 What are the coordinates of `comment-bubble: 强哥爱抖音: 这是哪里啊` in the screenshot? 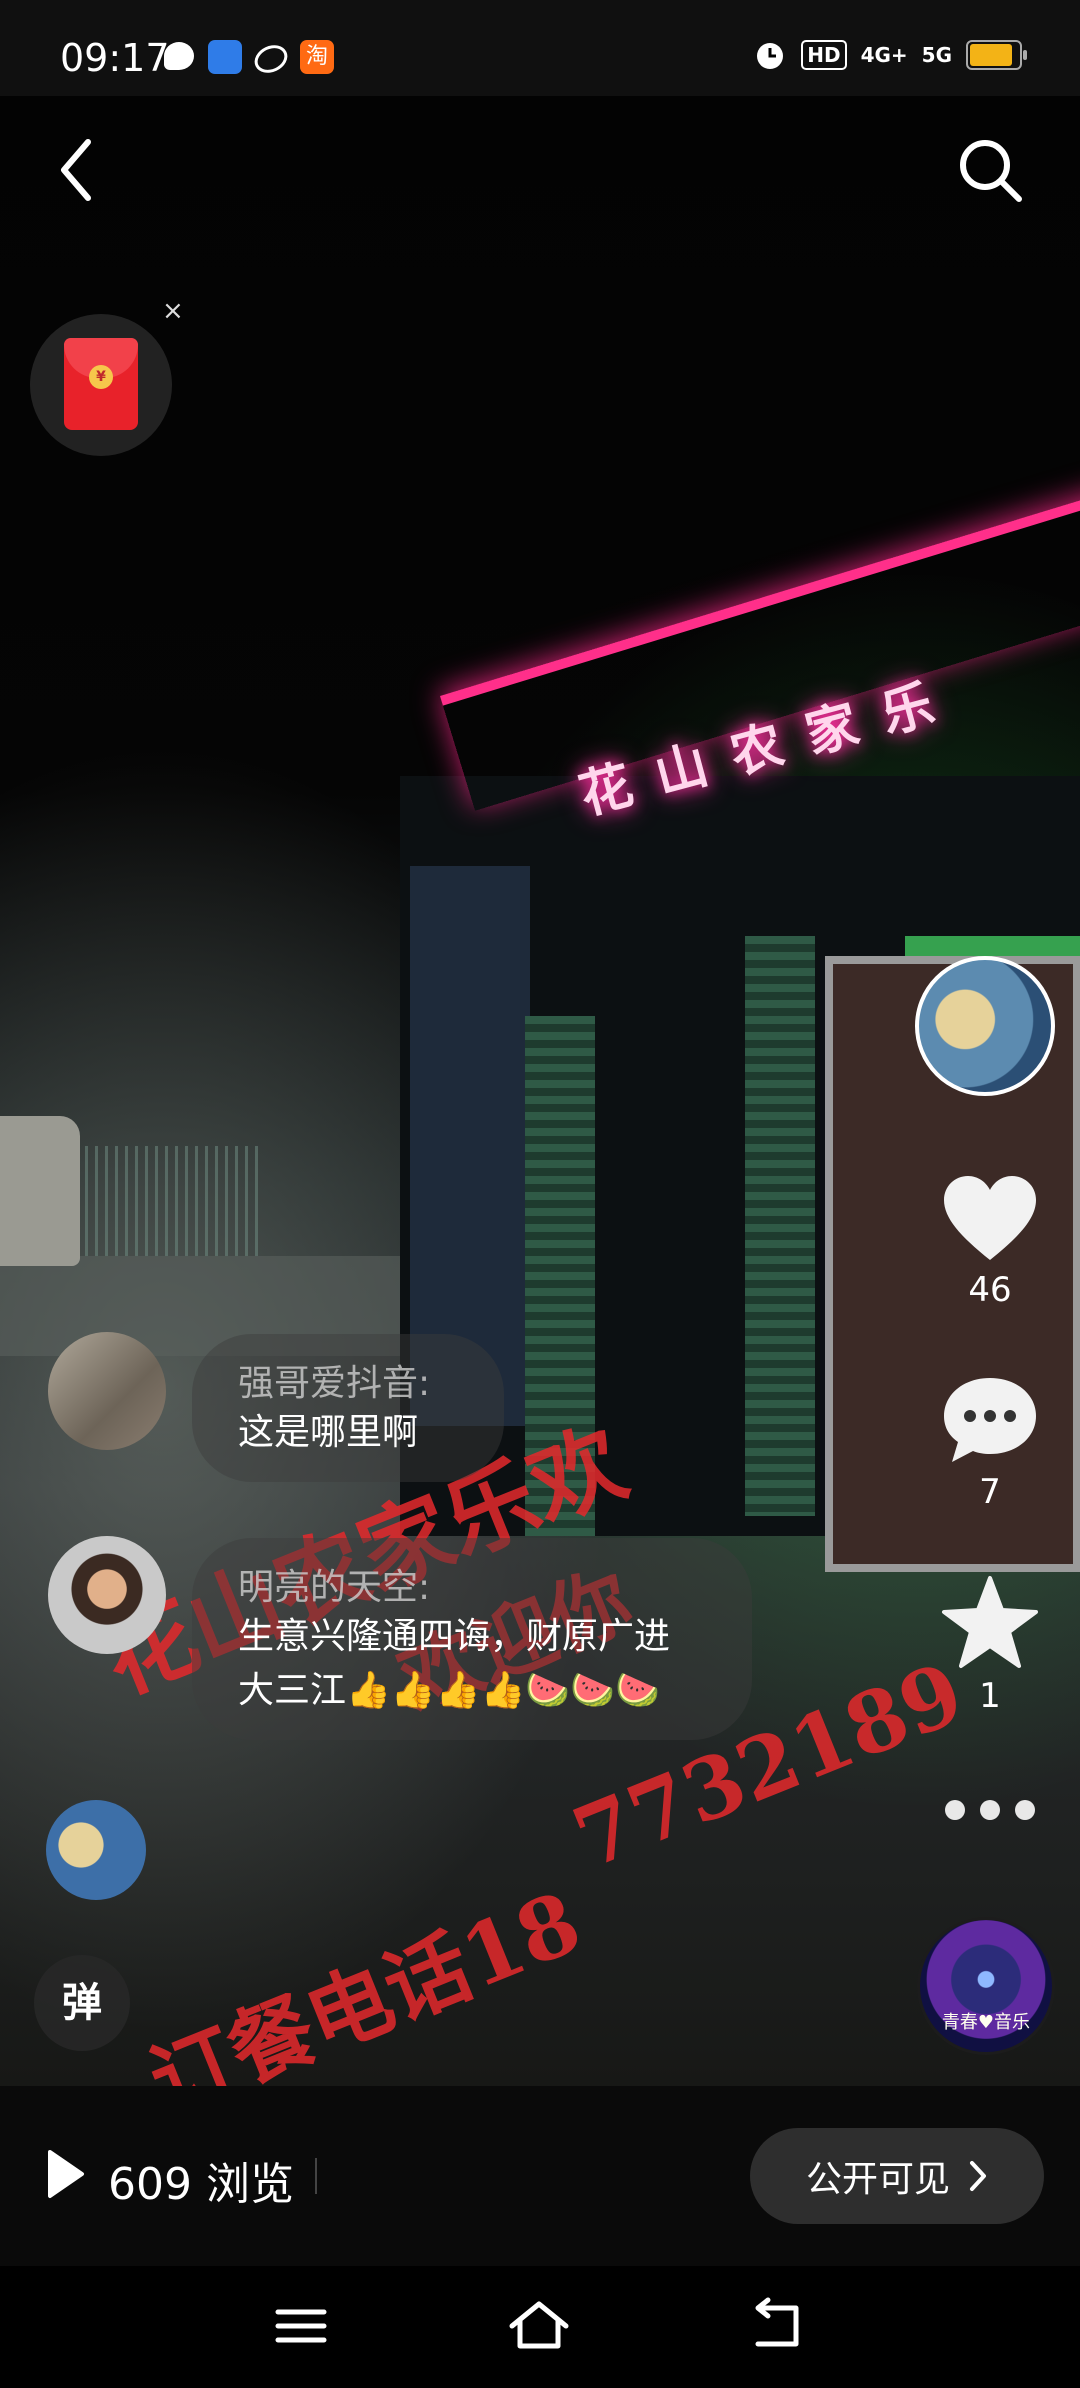 It's located at (348, 1408).